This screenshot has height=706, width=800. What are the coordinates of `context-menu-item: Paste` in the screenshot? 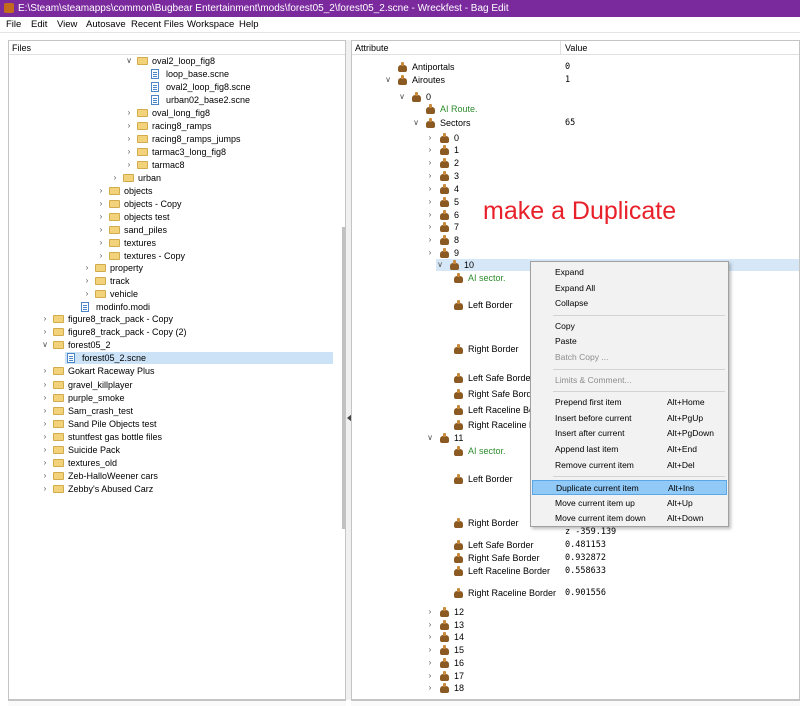 It's located at (629, 341).